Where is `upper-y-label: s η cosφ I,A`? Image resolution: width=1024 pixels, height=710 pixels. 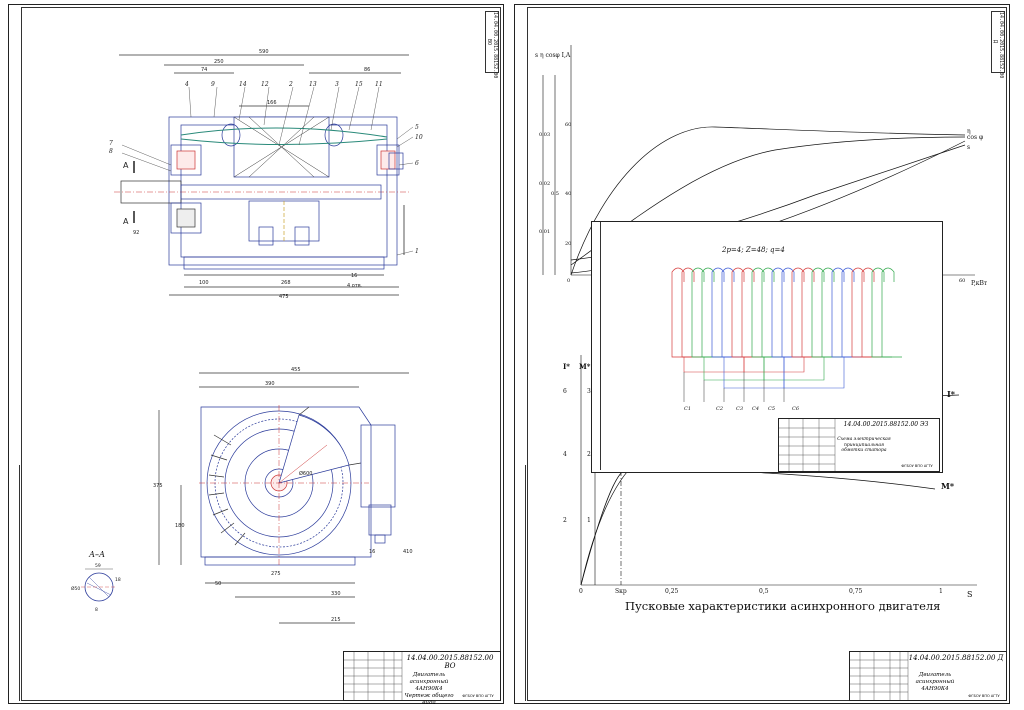
upper-y-label: s η cosφ I,A is located at coordinates (553, 55).